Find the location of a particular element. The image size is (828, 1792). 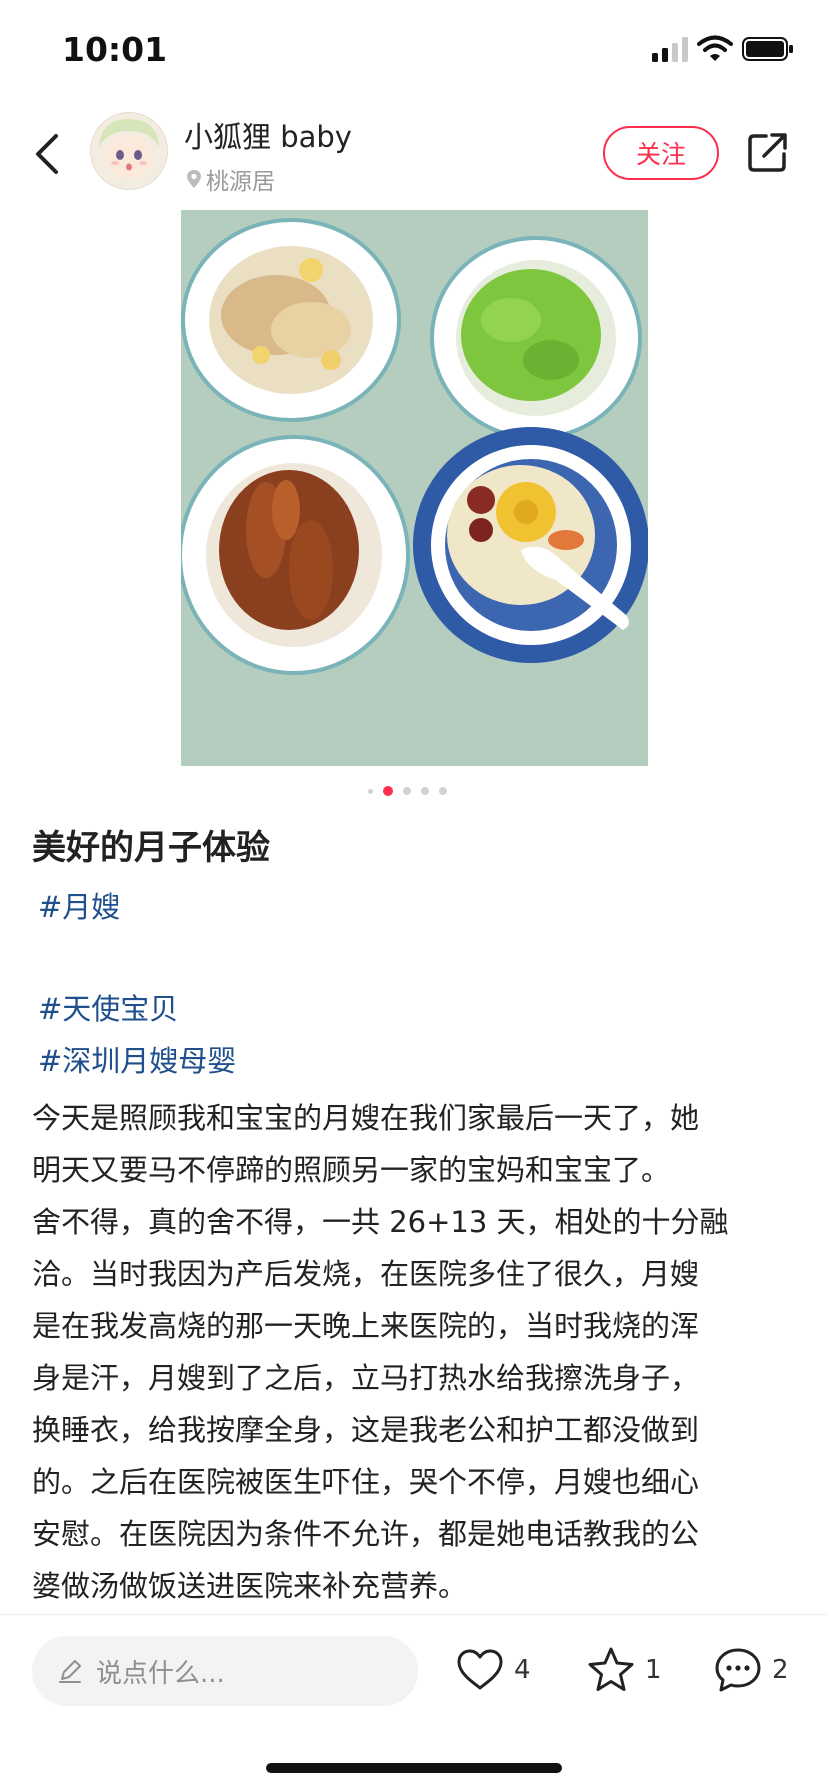

post-body-line: 是在我发高烧的那一天晚上来医院的，当时我烧的浑 is located at coordinates (366, 1326).